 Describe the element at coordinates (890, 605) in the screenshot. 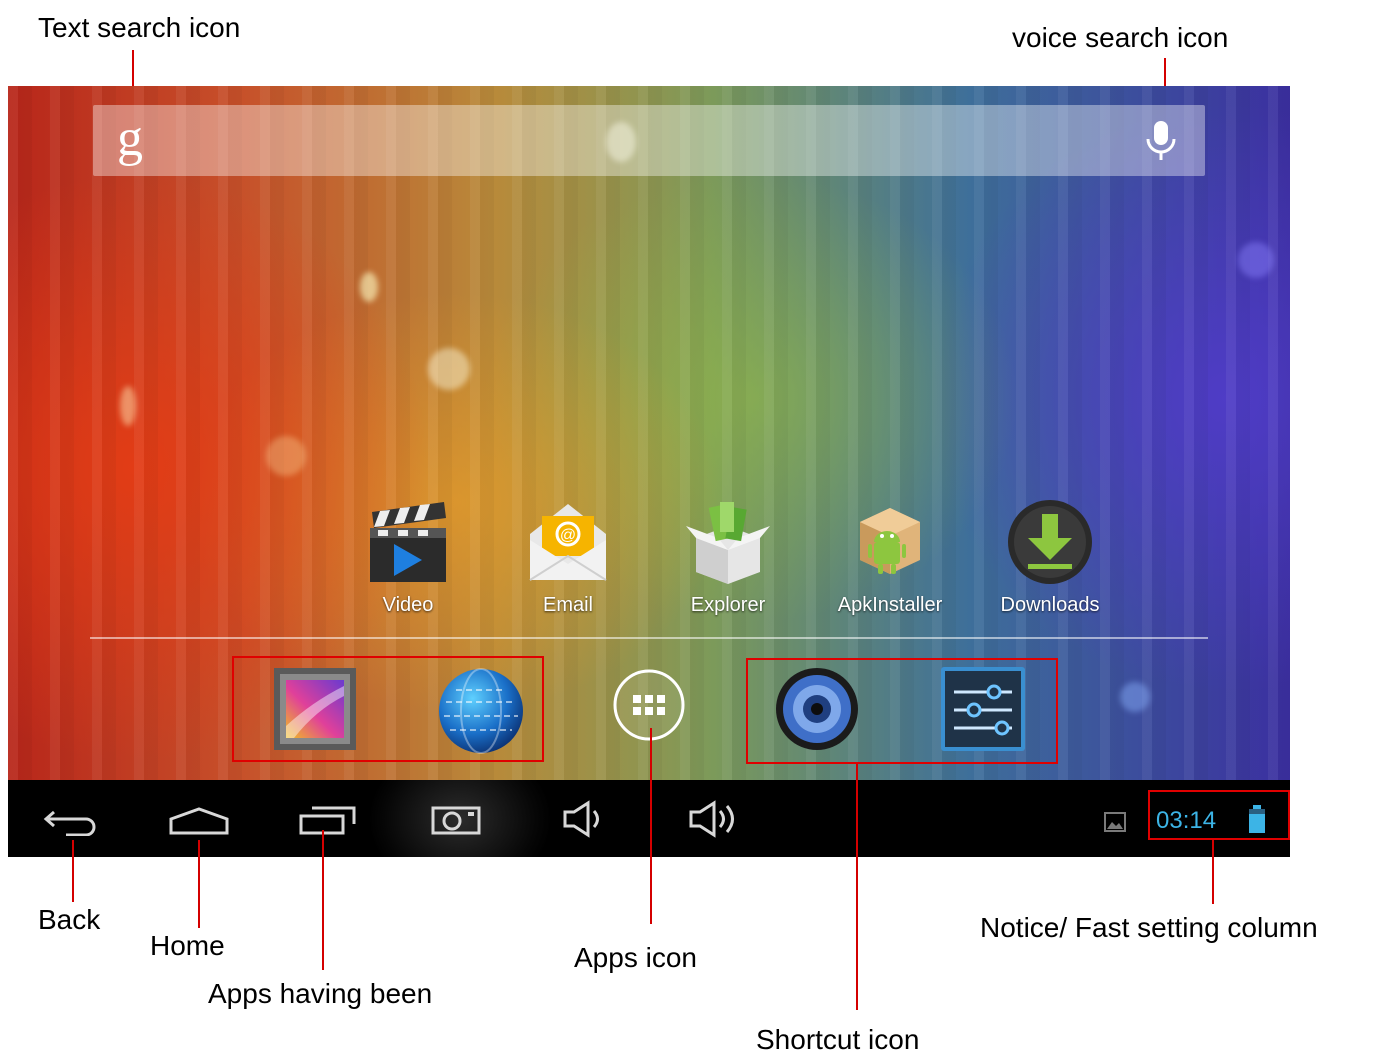

I see `app-label: ApkInstaller` at that location.